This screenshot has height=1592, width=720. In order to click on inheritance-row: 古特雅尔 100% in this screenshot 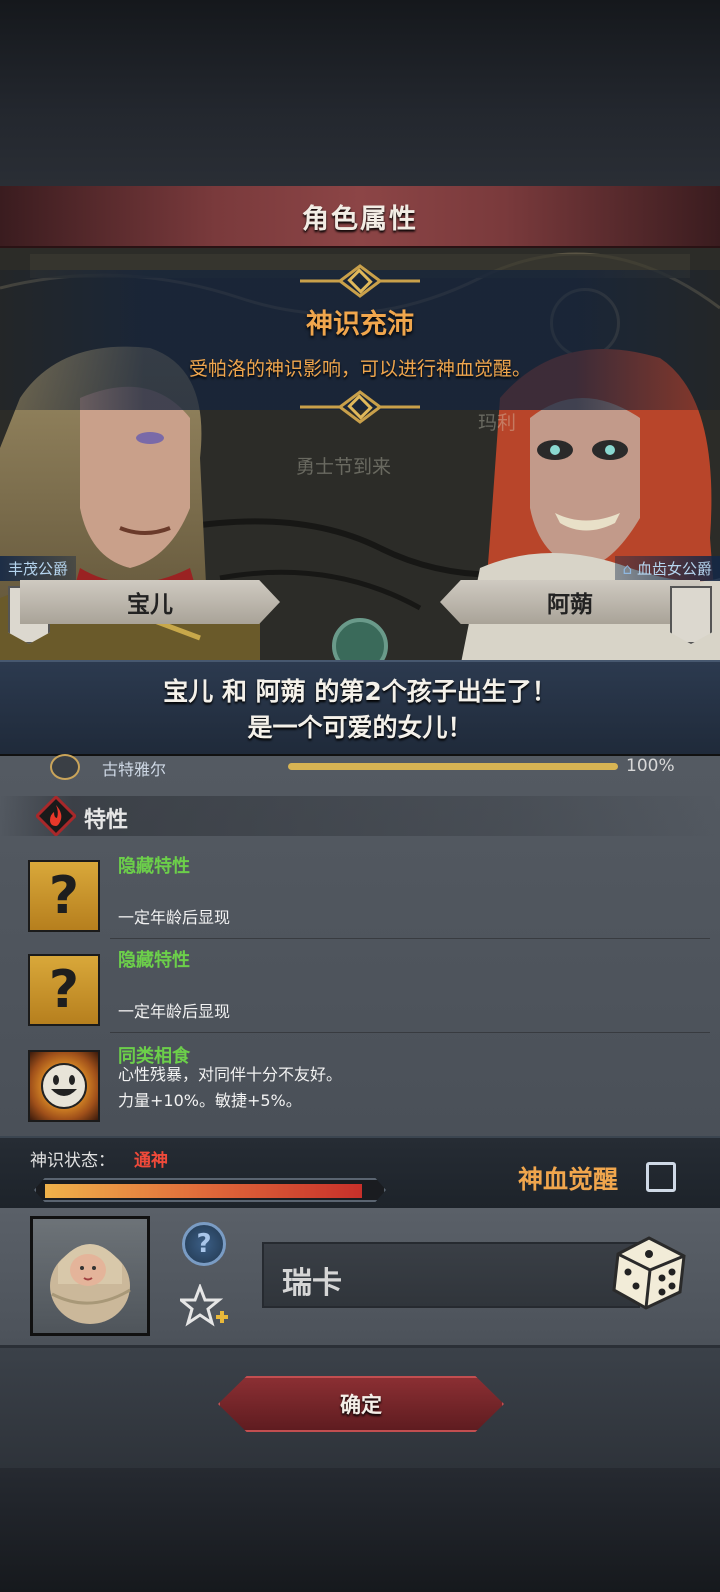, I will do `click(360, 767)`.